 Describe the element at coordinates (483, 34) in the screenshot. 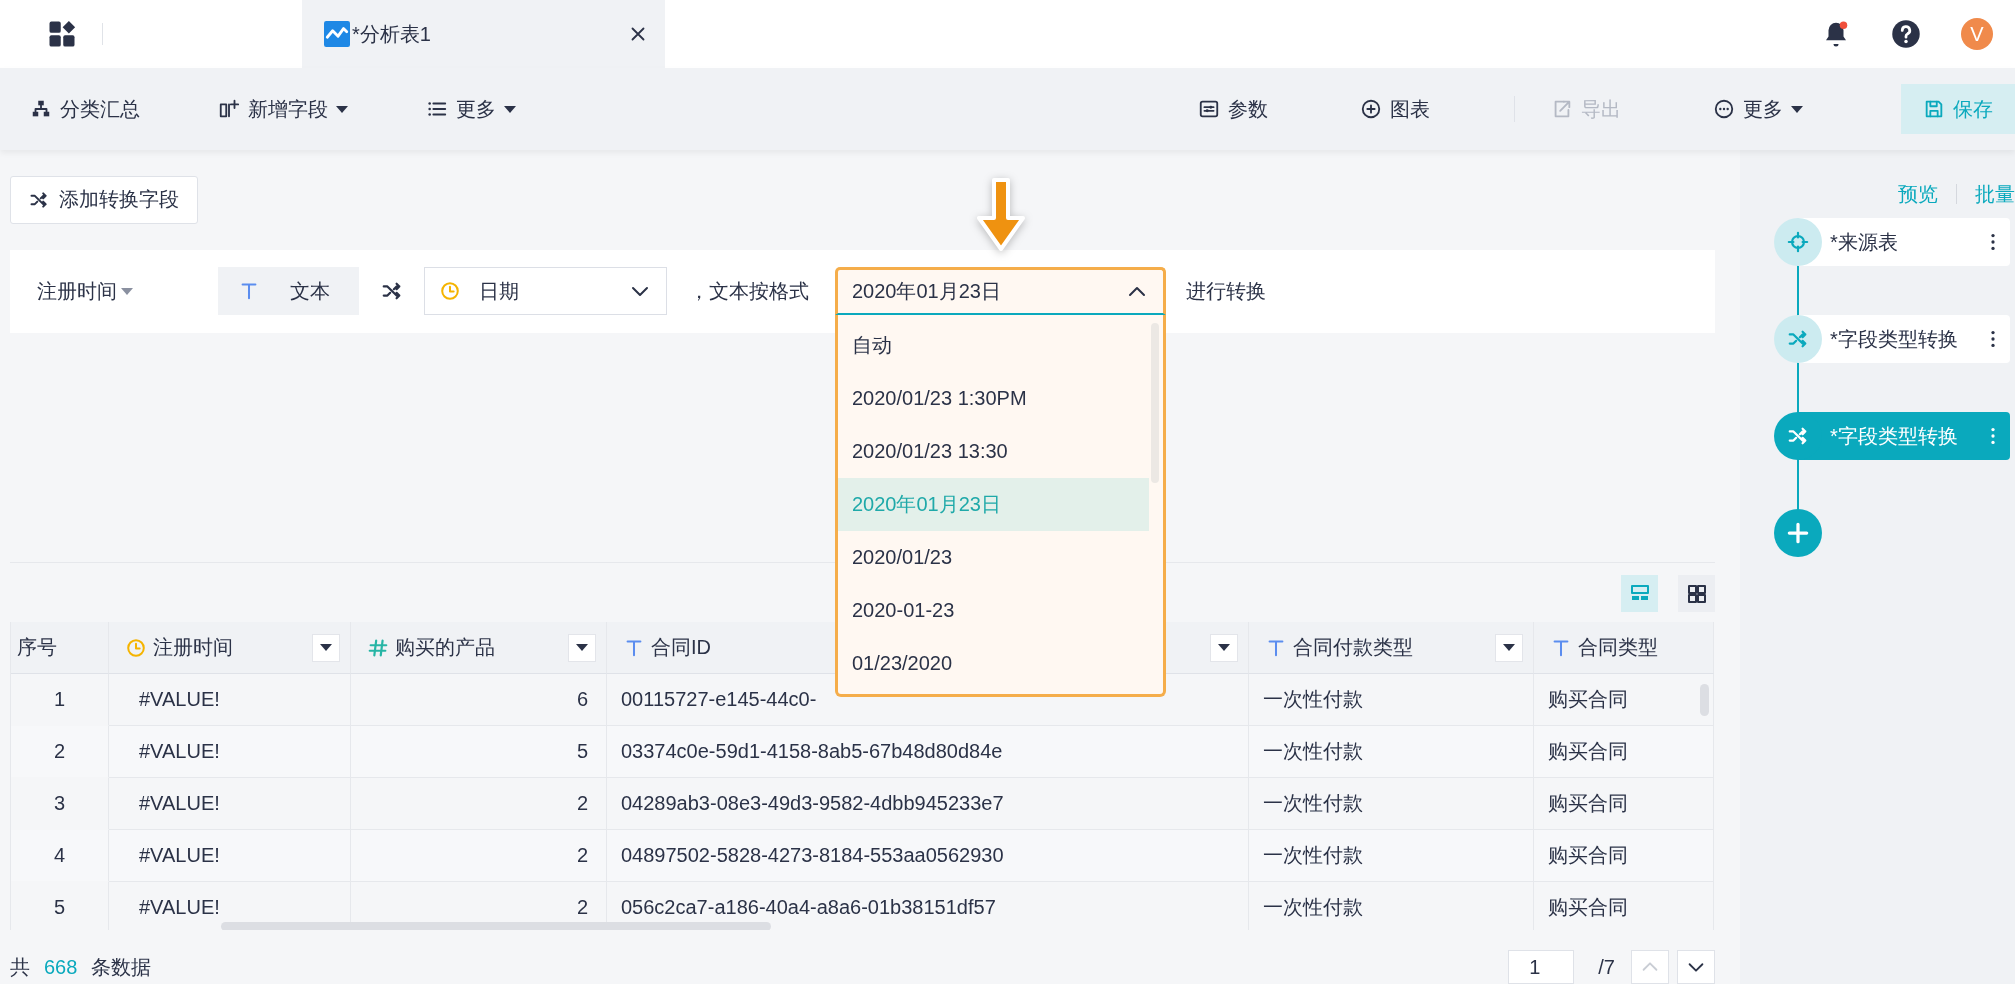

I see `file-tab: *分析表1` at that location.